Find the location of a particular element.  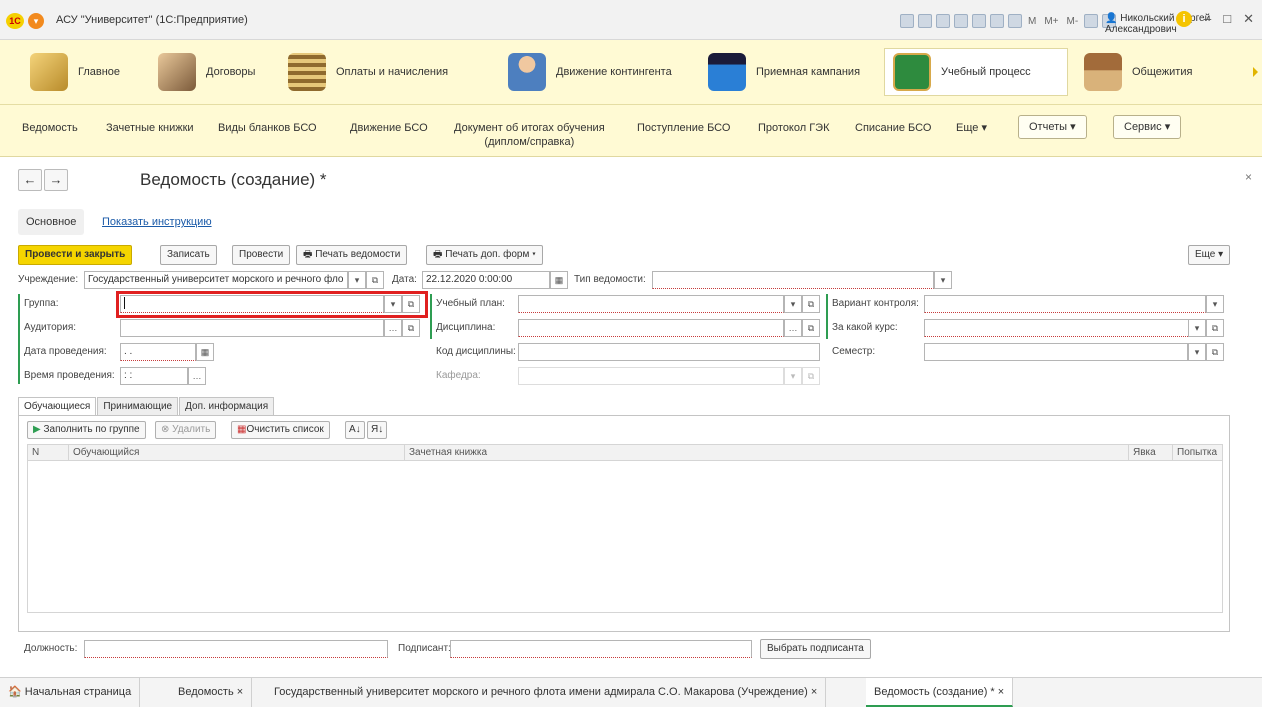

preview-icon is located at coordinates (943, 21).